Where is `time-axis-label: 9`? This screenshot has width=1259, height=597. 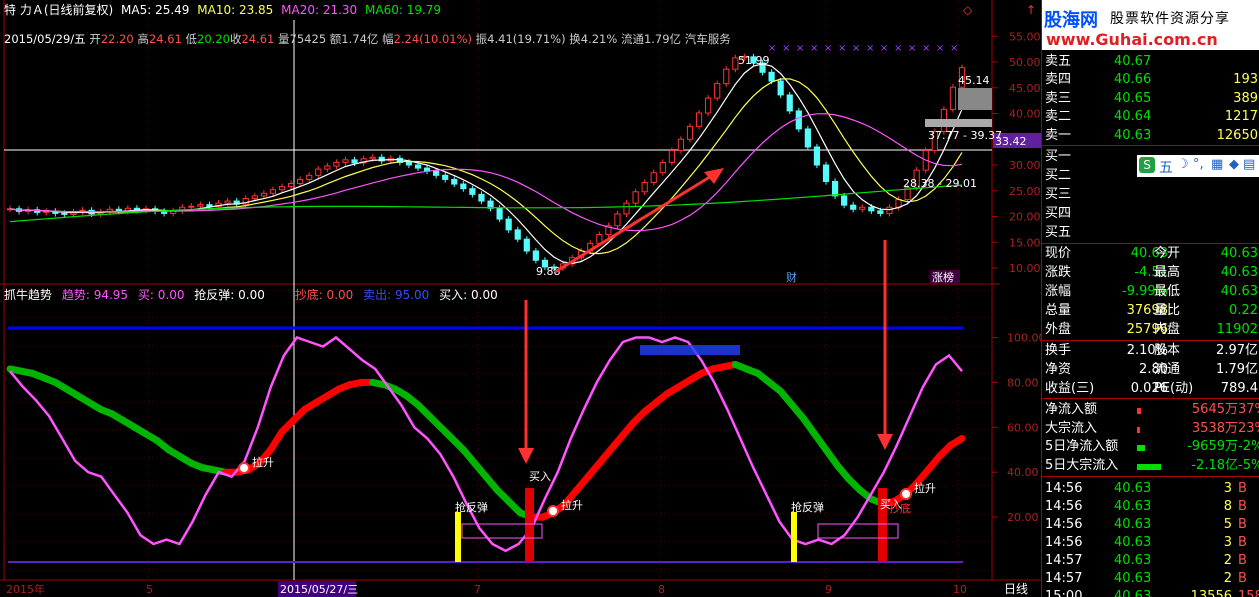
time-axis-label: 9 is located at coordinates (828, 589).